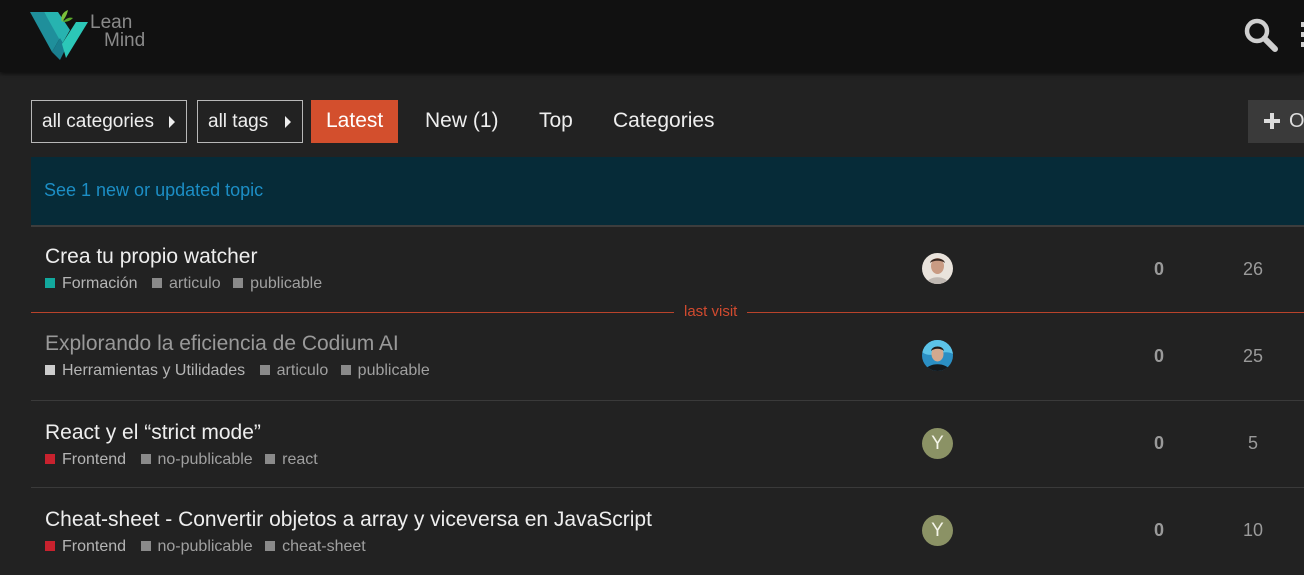  I want to click on category-name: Formación, so click(100, 283).